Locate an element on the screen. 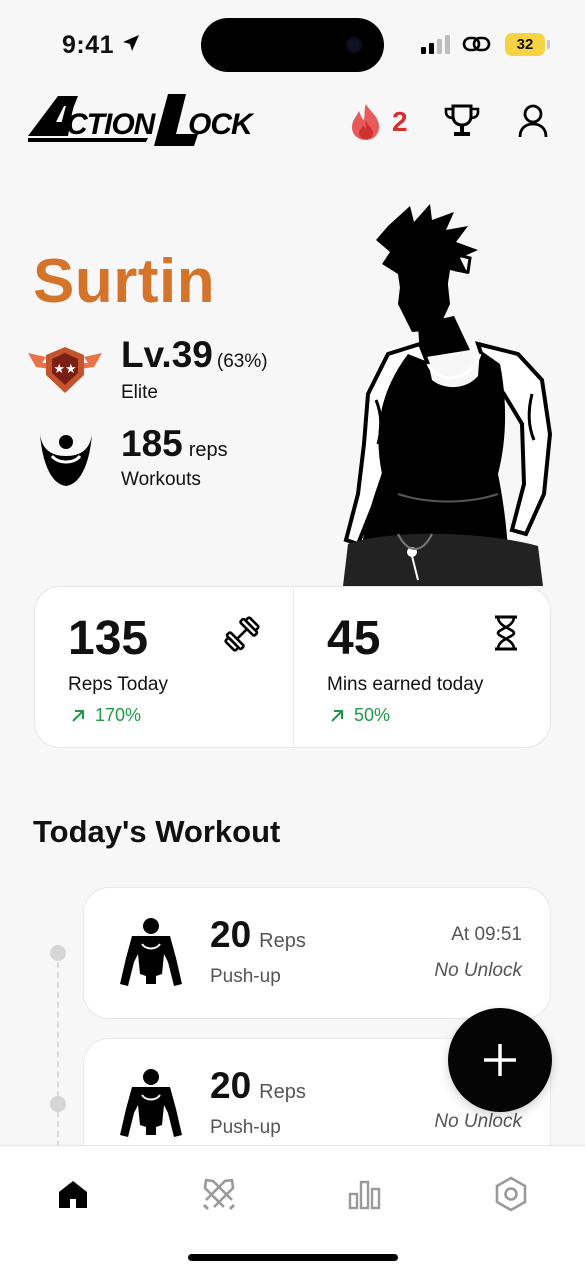 The height and width of the screenshot is (1267, 585). stat-value: 45 is located at coordinates (354, 638).